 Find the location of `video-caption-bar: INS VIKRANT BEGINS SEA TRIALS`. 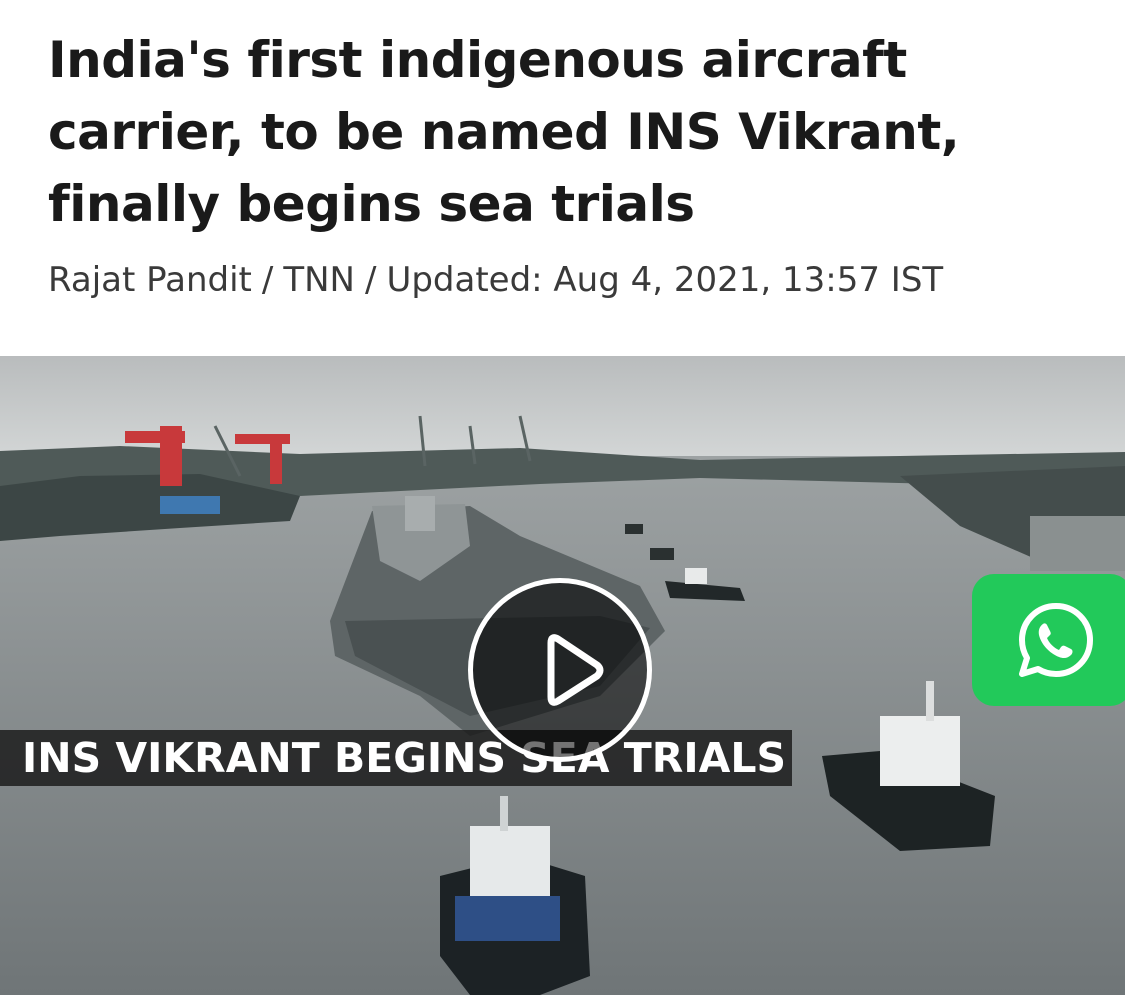

video-caption-bar: INS VIKRANT BEGINS SEA TRIALS is located at coordinates (396, 758).